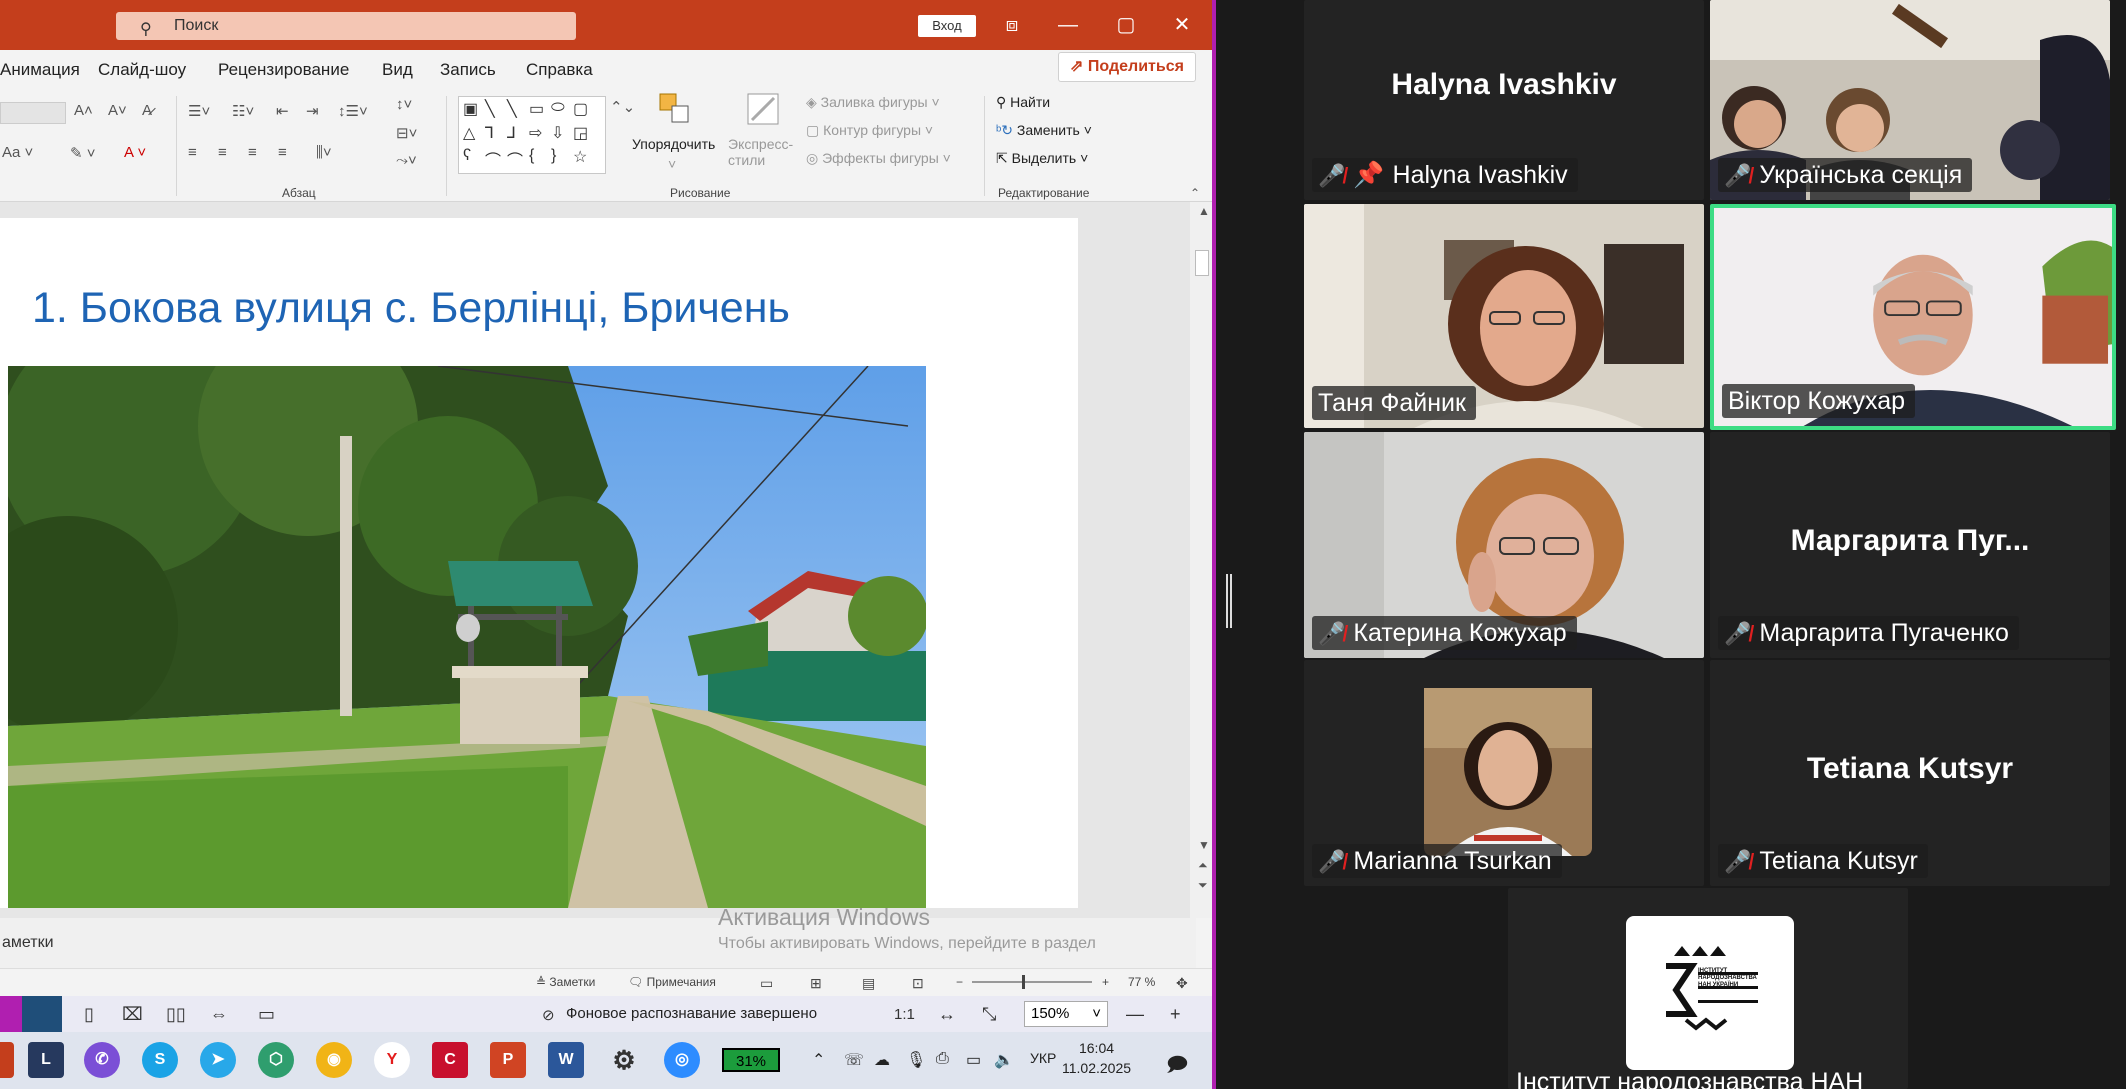  Describe the element at coordinates (334, 1060) in the screenshot. I see `taskbar-chrome-icon: ◉` at that location.